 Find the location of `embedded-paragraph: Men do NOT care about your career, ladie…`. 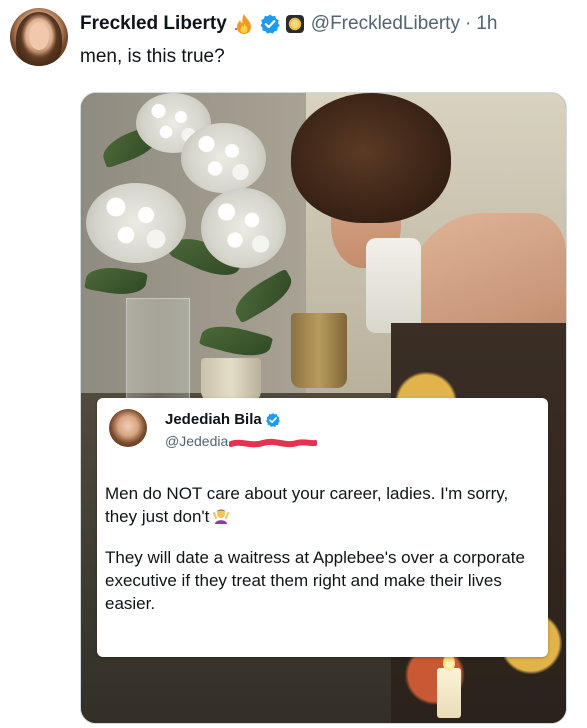

embedded-paragraph: Men do NOT care about your career, ladie… is located at coordinates (321, 505).